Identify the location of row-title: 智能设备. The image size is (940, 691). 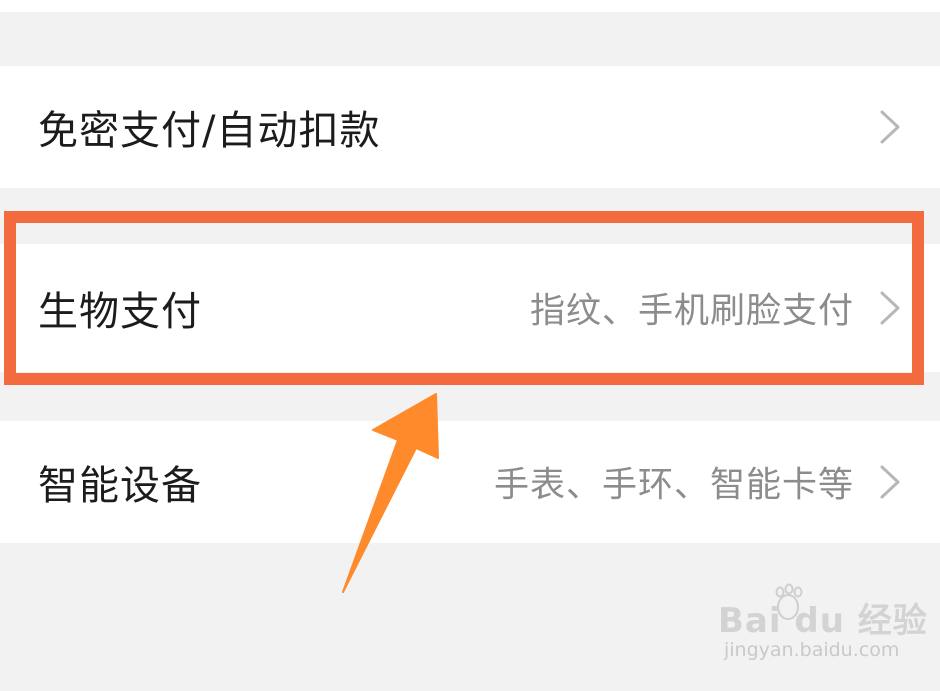
(120, 486).